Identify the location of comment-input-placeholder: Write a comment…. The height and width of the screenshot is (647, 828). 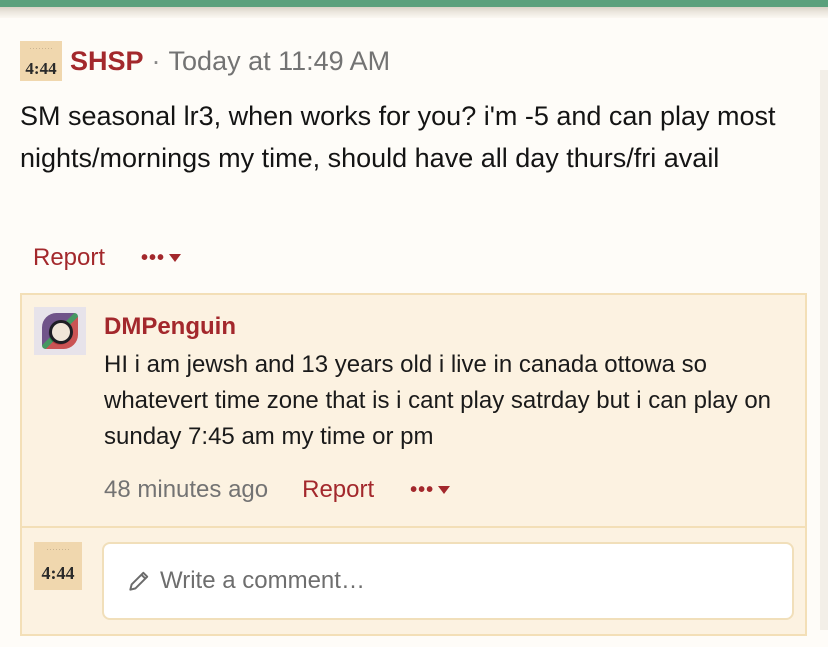
(262, 580).